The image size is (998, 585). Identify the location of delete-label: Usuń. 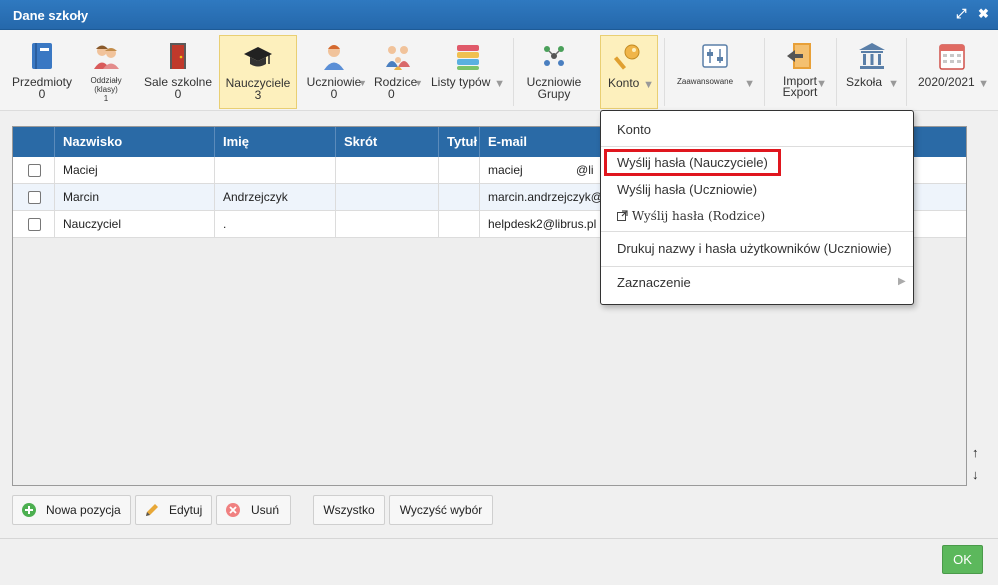
(265, 510).